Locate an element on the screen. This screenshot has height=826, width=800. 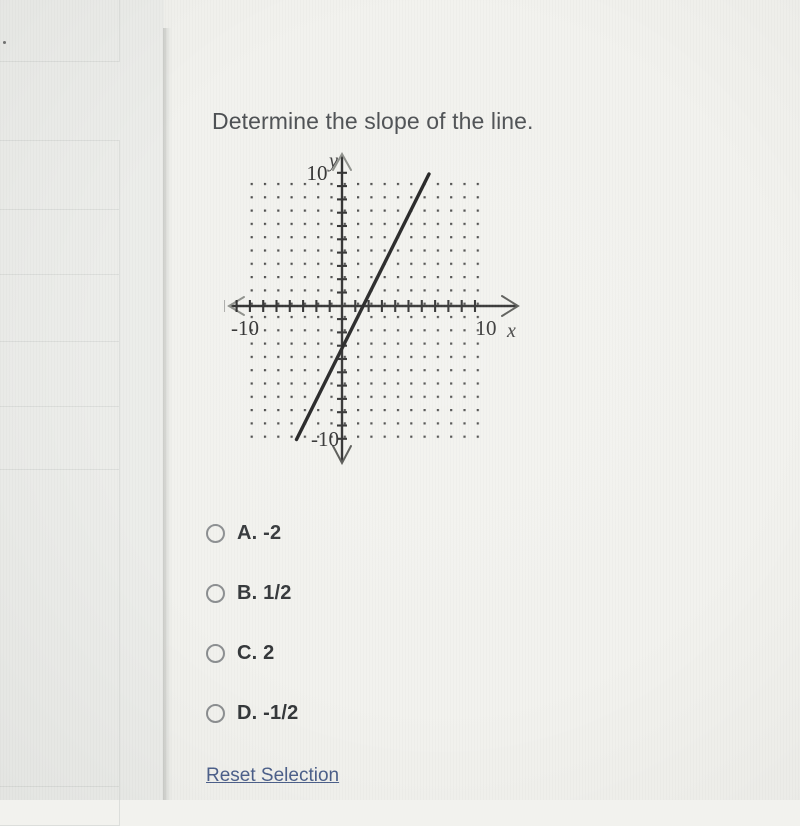
option-row-c: C. 2 is located at coordinates (416, 663).